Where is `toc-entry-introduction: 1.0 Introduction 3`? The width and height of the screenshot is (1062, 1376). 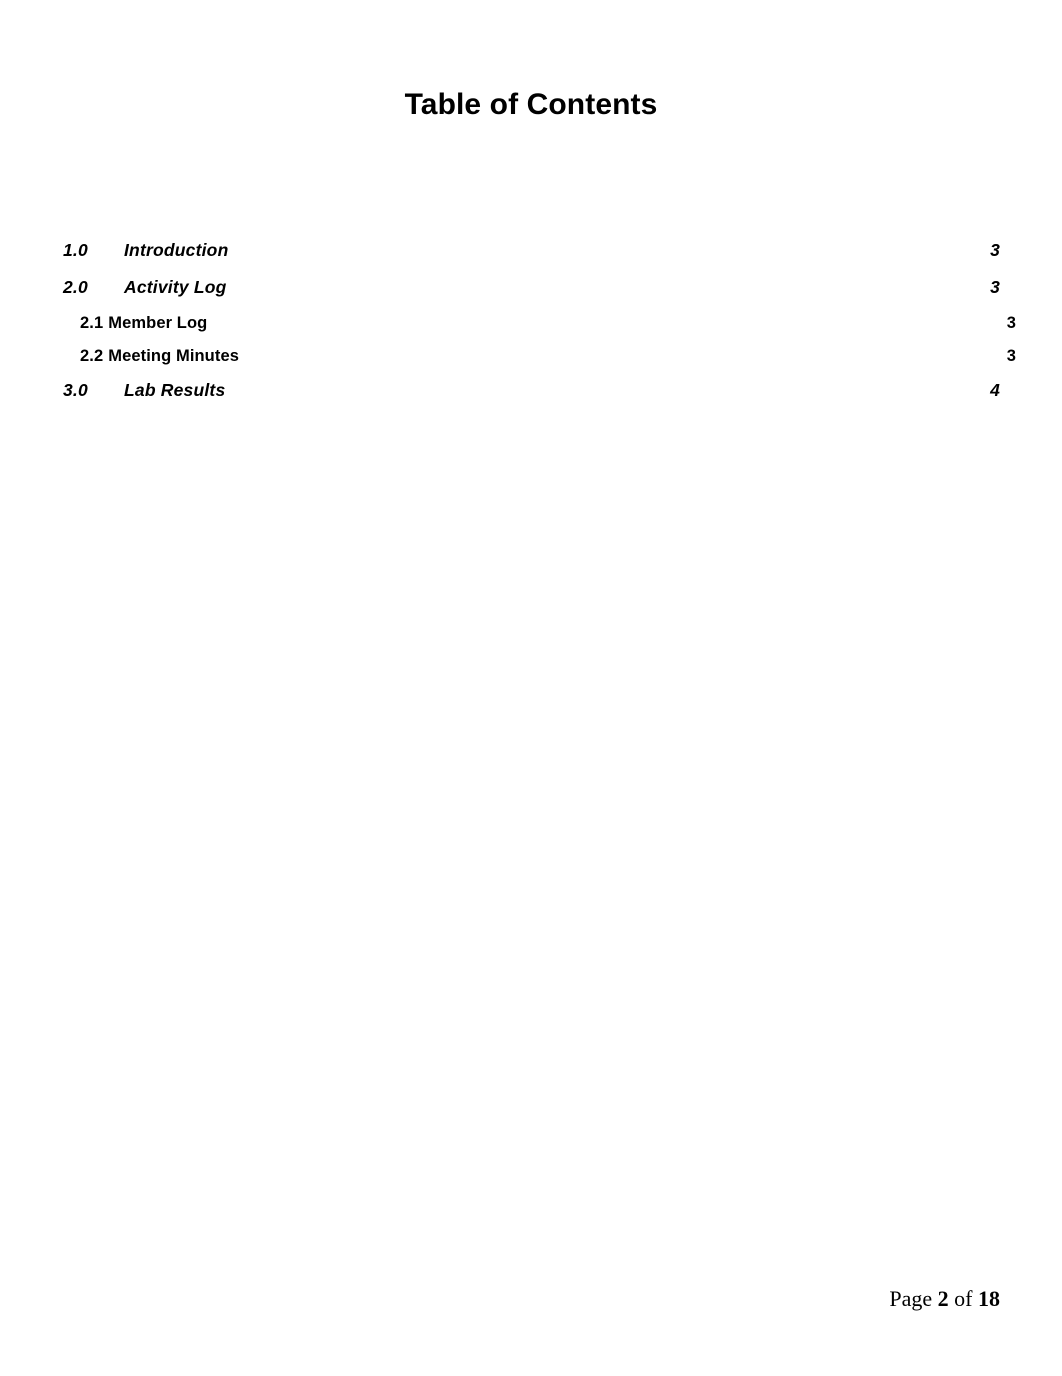 toc-entry-introduction: 1.0 Introduction 3 is located at coordinates (531, 258).